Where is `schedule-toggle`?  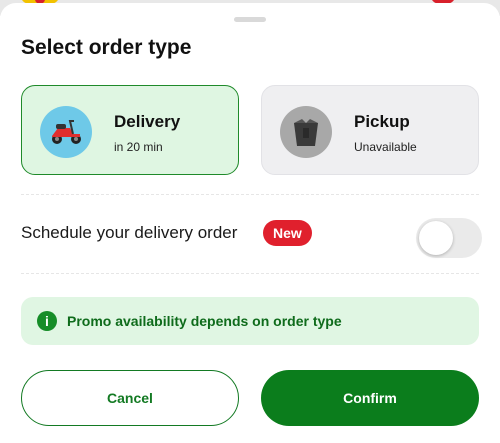
schedule-toggle is located at coordinates (449, 238).